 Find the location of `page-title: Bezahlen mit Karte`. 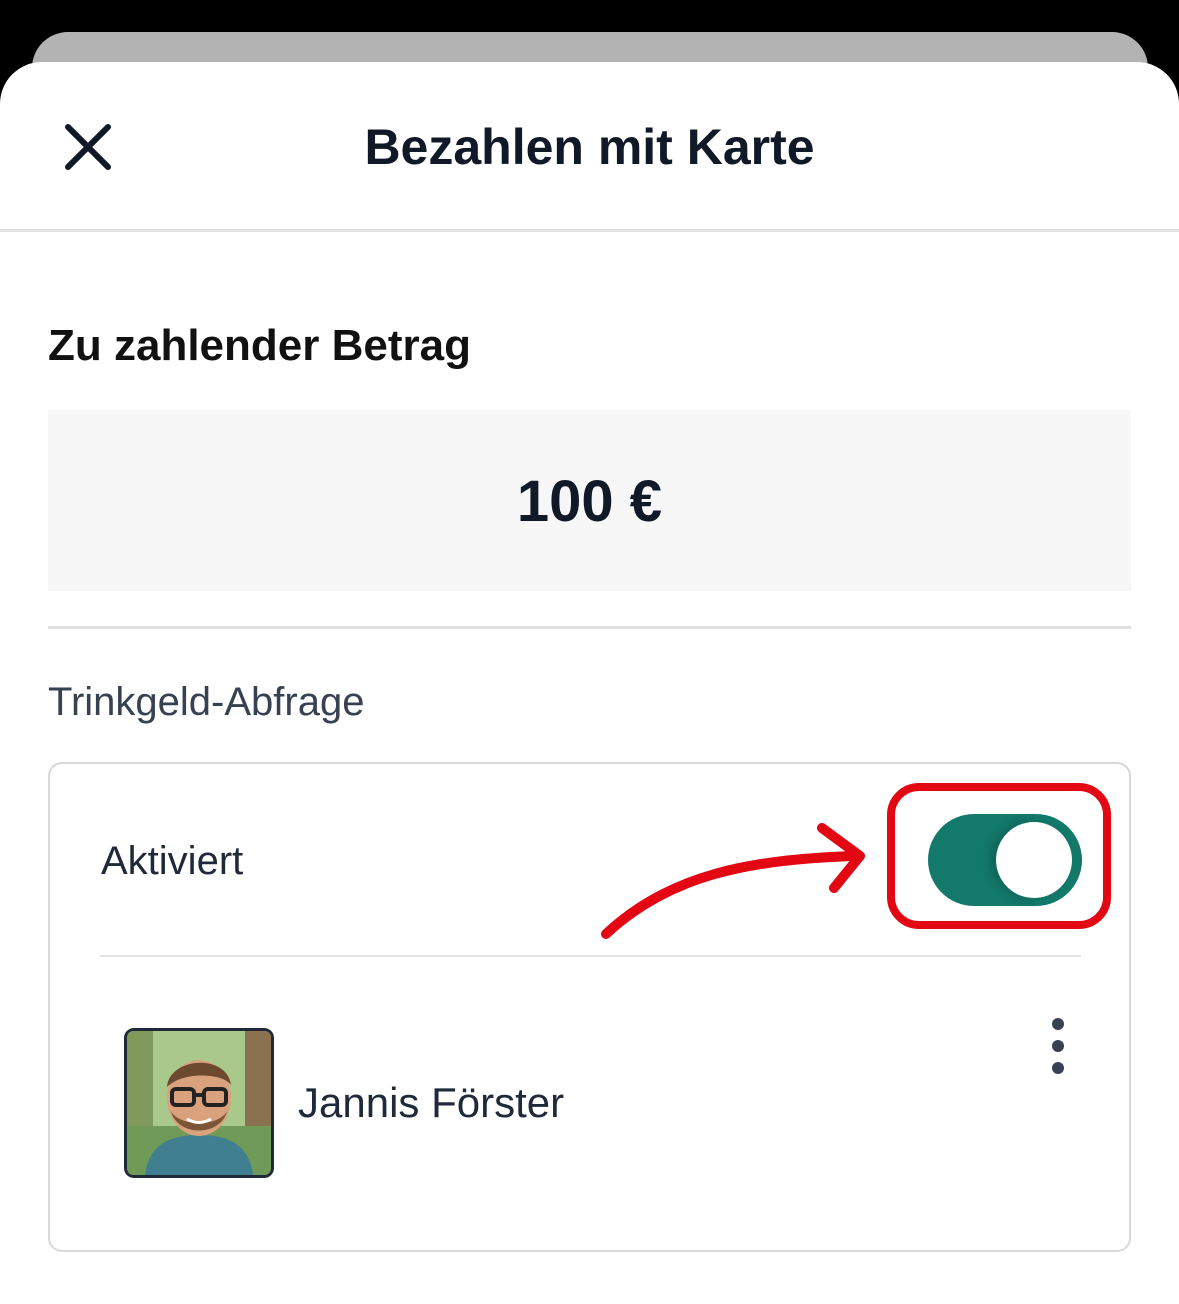

page-title: Bezahlen mit Karte is located at coordinates (589, 147).